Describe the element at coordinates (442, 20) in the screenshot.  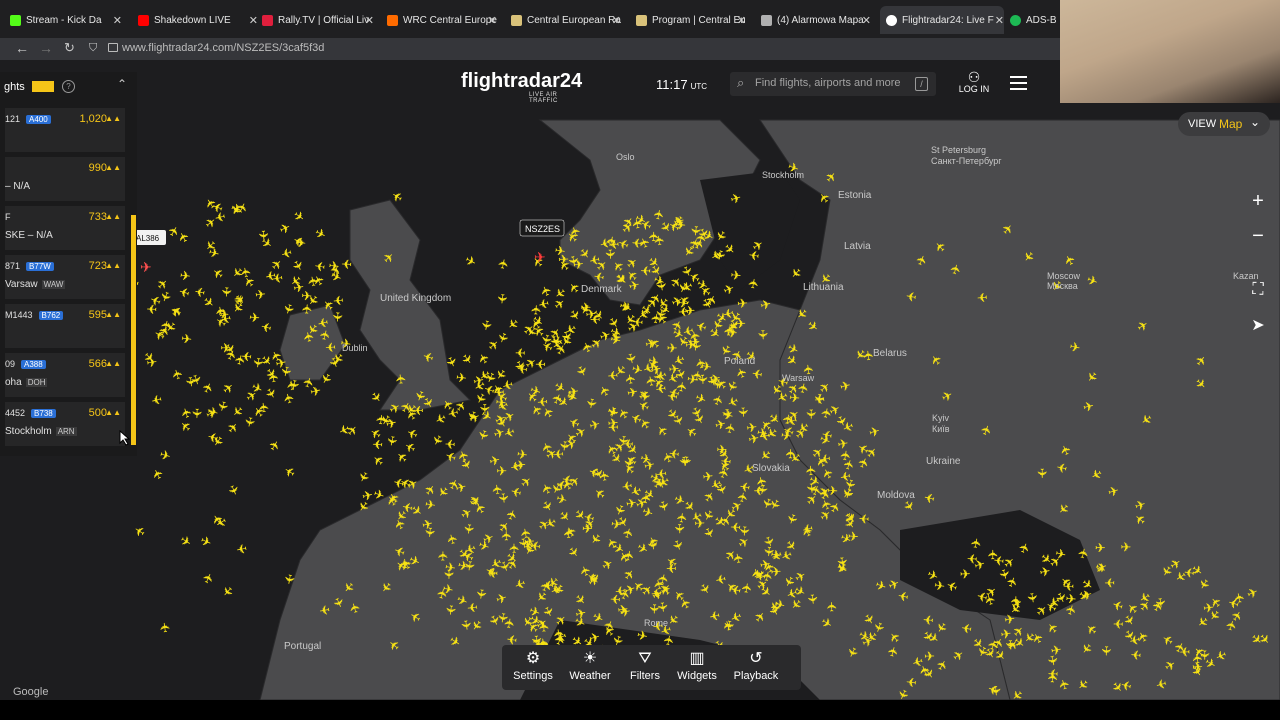
I see `browser-tab: WRC Central Europe ✕` at that location.